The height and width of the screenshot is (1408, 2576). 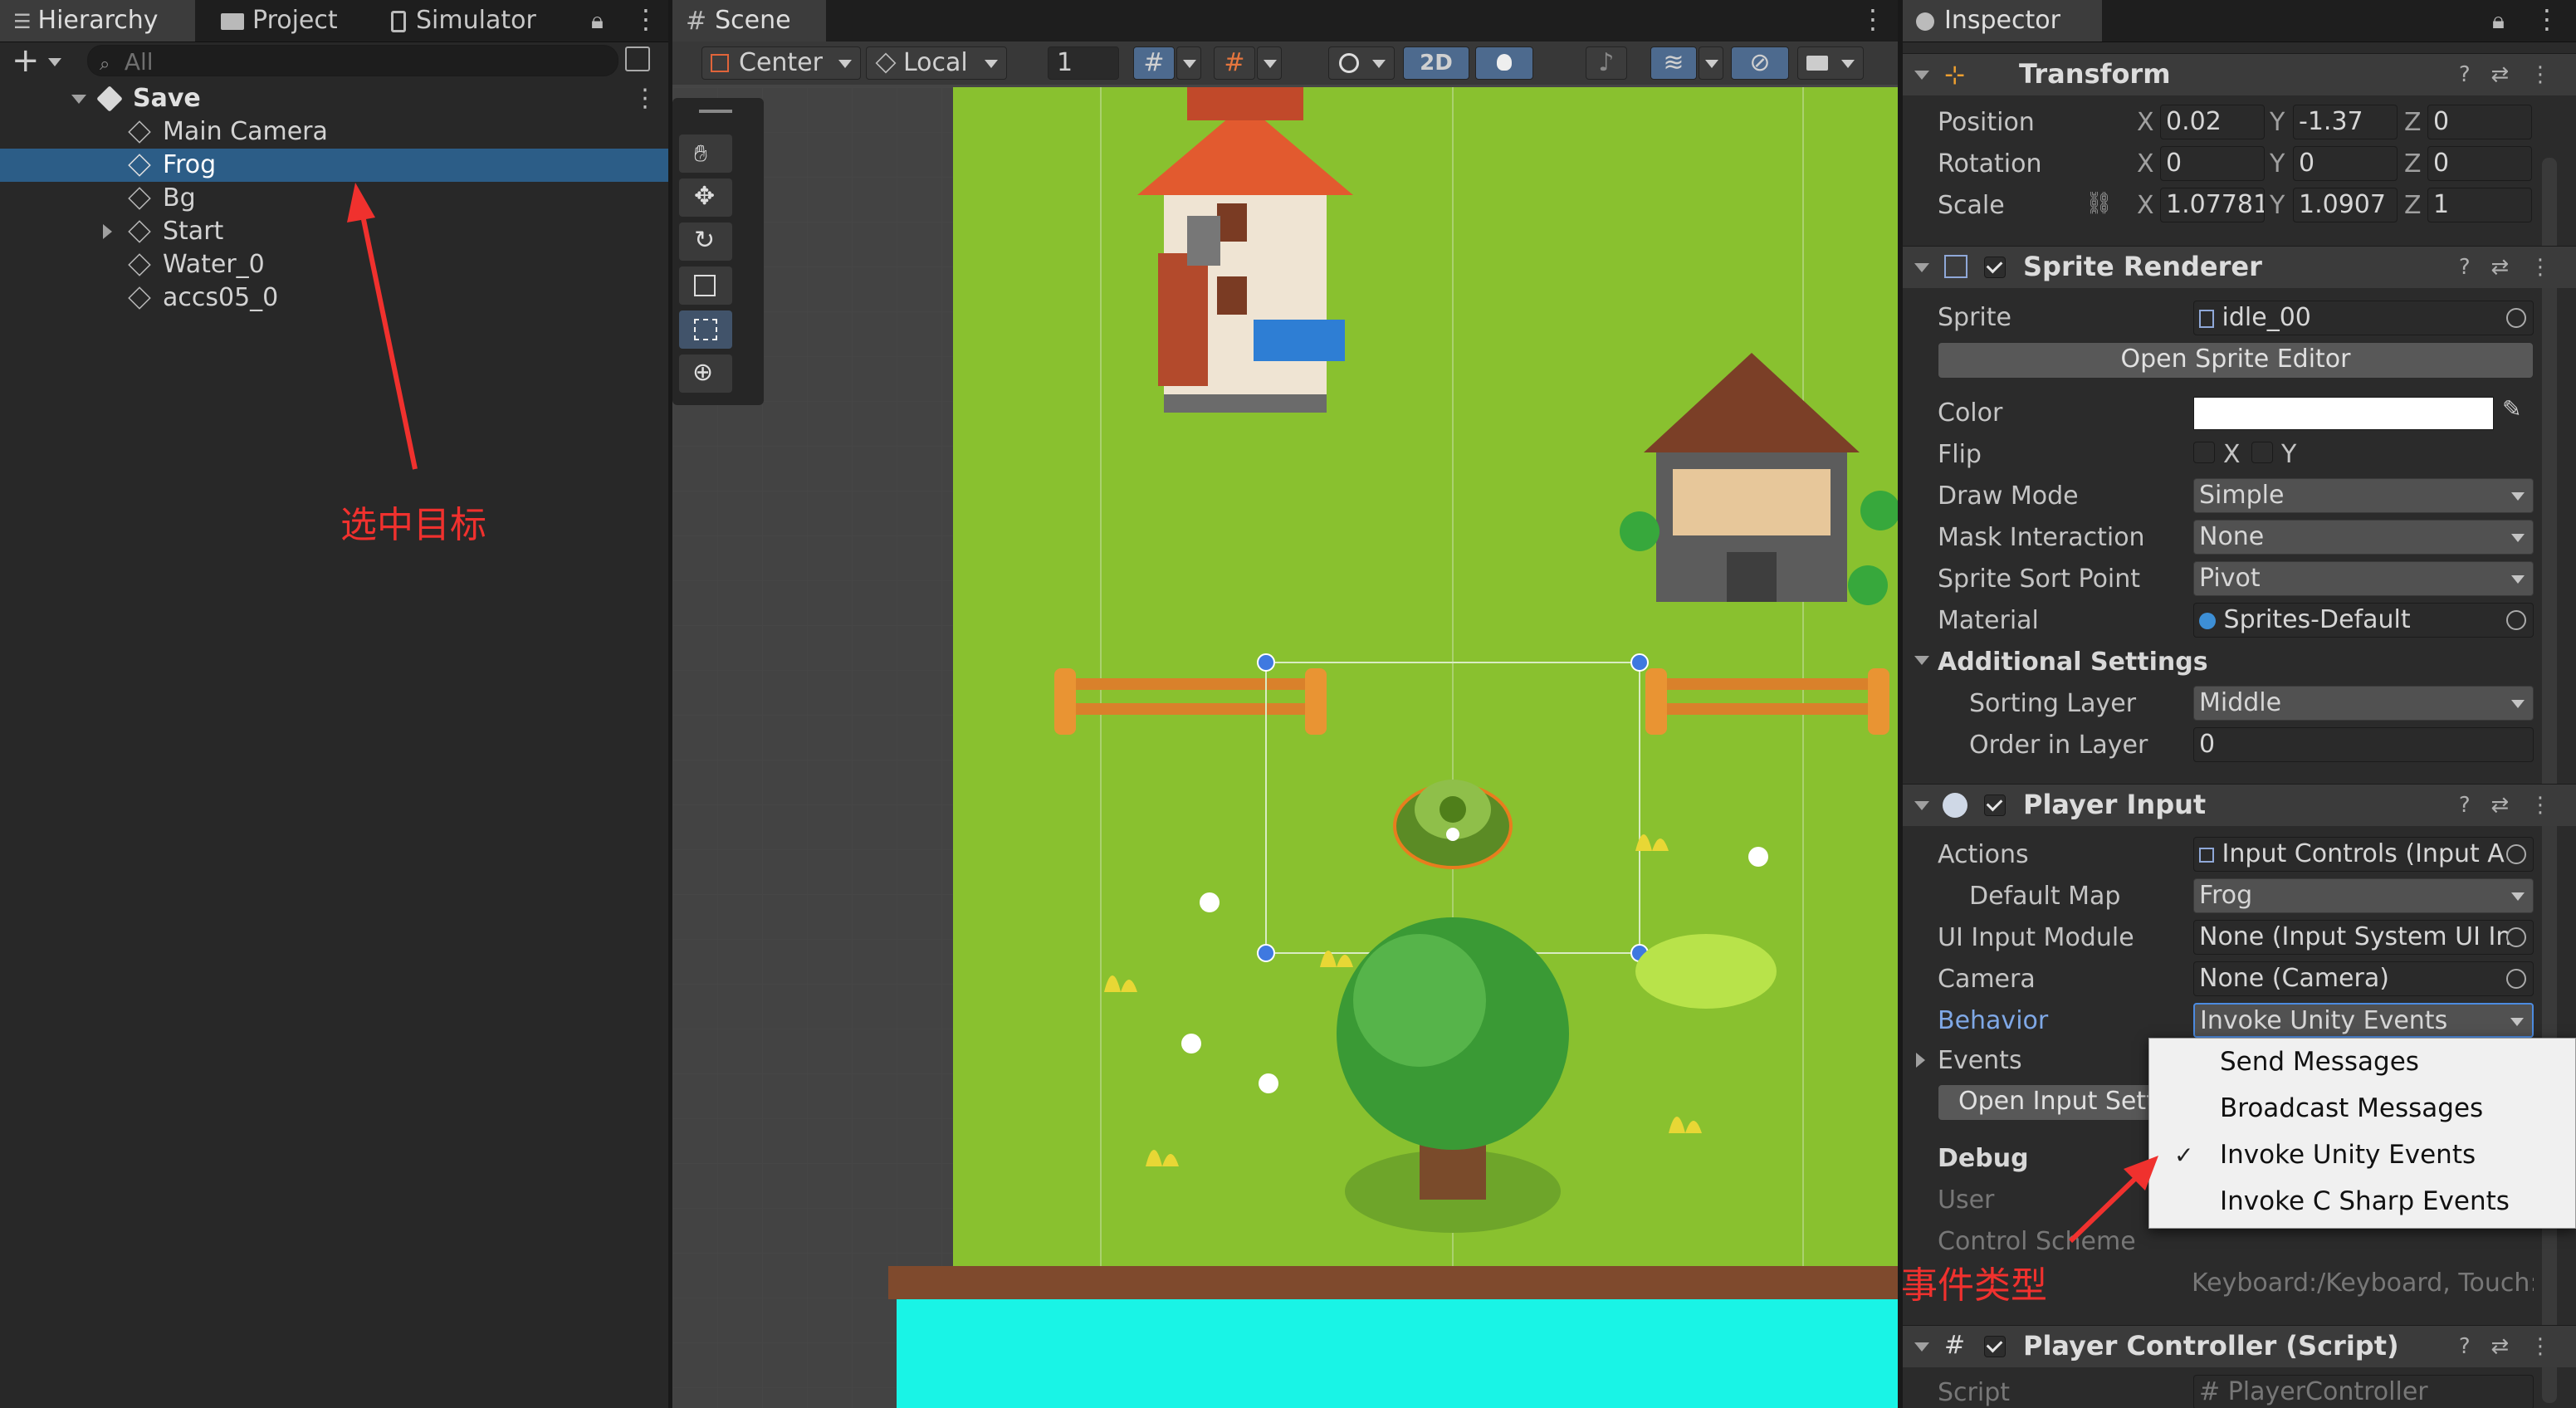 I want to click on rect-tool, so click(x=705, y=330).